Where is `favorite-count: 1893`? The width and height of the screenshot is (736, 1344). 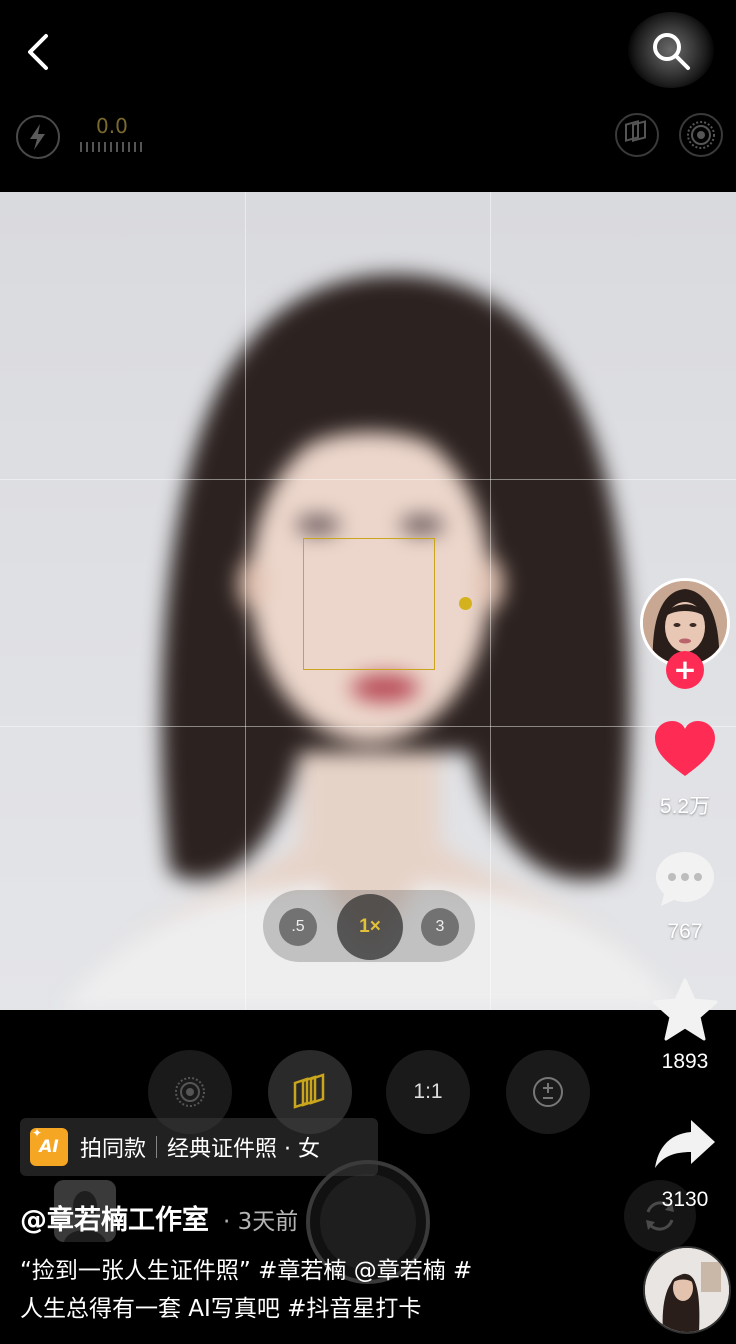
favorite-count: 1893 is located at coordinates (685, 1061).